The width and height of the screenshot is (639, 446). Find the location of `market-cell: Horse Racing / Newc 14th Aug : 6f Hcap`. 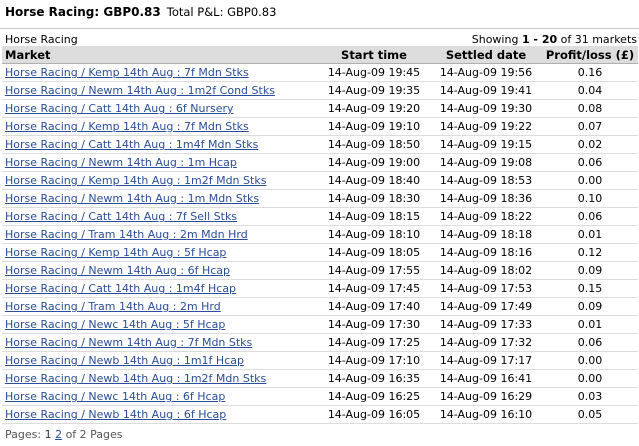

market-cell: Horse Racing / Newc 14th Aug : 6f Hcap is located at coordinates (160, 396).